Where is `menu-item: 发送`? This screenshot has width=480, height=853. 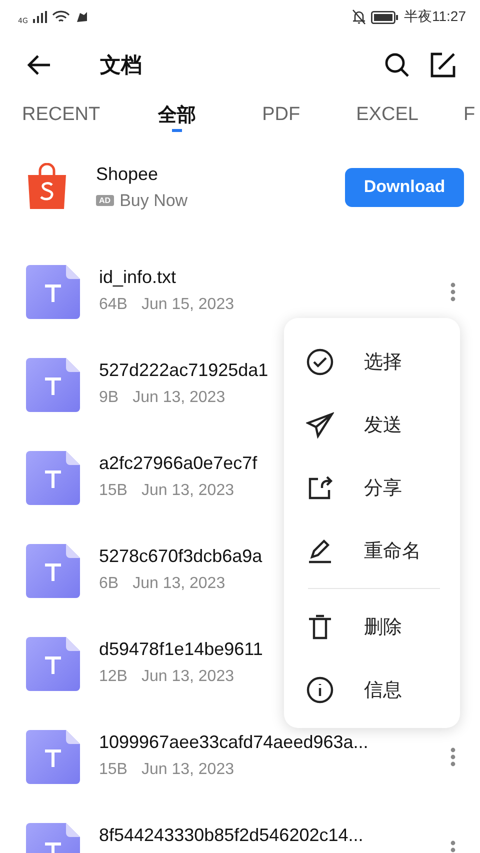 menu-item: 发送 is located at coordinates (372, 424).